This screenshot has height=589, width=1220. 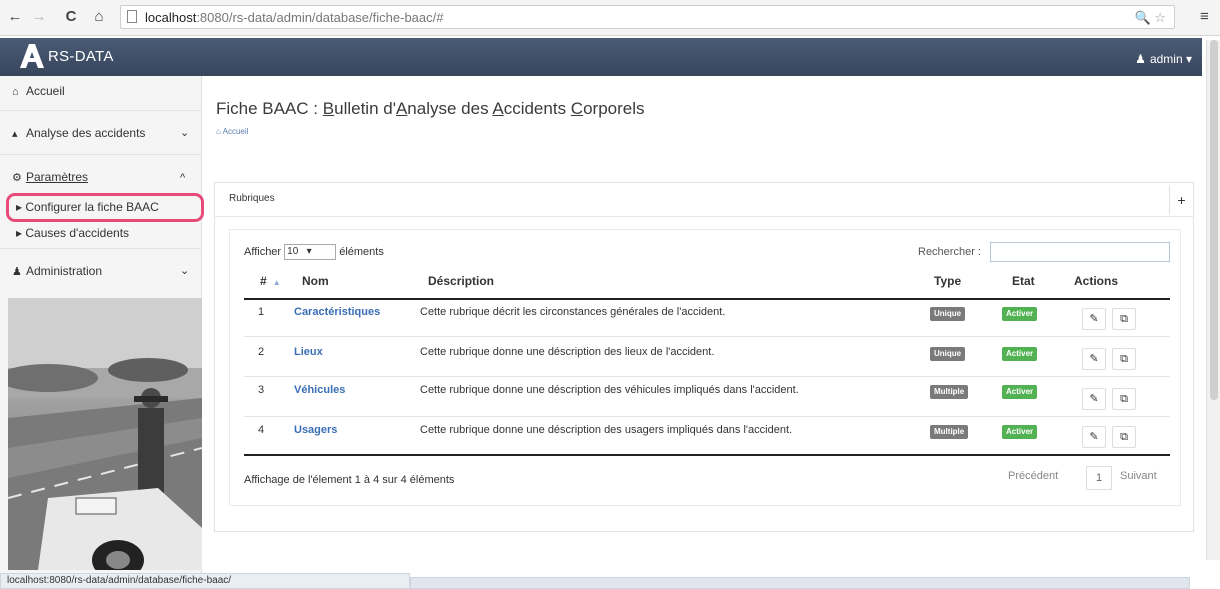 I want to click on pagination-next: Suivant, so click(x=1138, y=476).